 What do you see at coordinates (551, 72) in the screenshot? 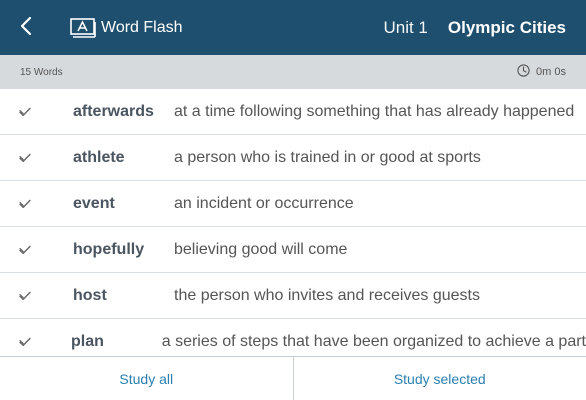
I see `elapsed-time: 0m 0s` at bounding box center [551, 72].